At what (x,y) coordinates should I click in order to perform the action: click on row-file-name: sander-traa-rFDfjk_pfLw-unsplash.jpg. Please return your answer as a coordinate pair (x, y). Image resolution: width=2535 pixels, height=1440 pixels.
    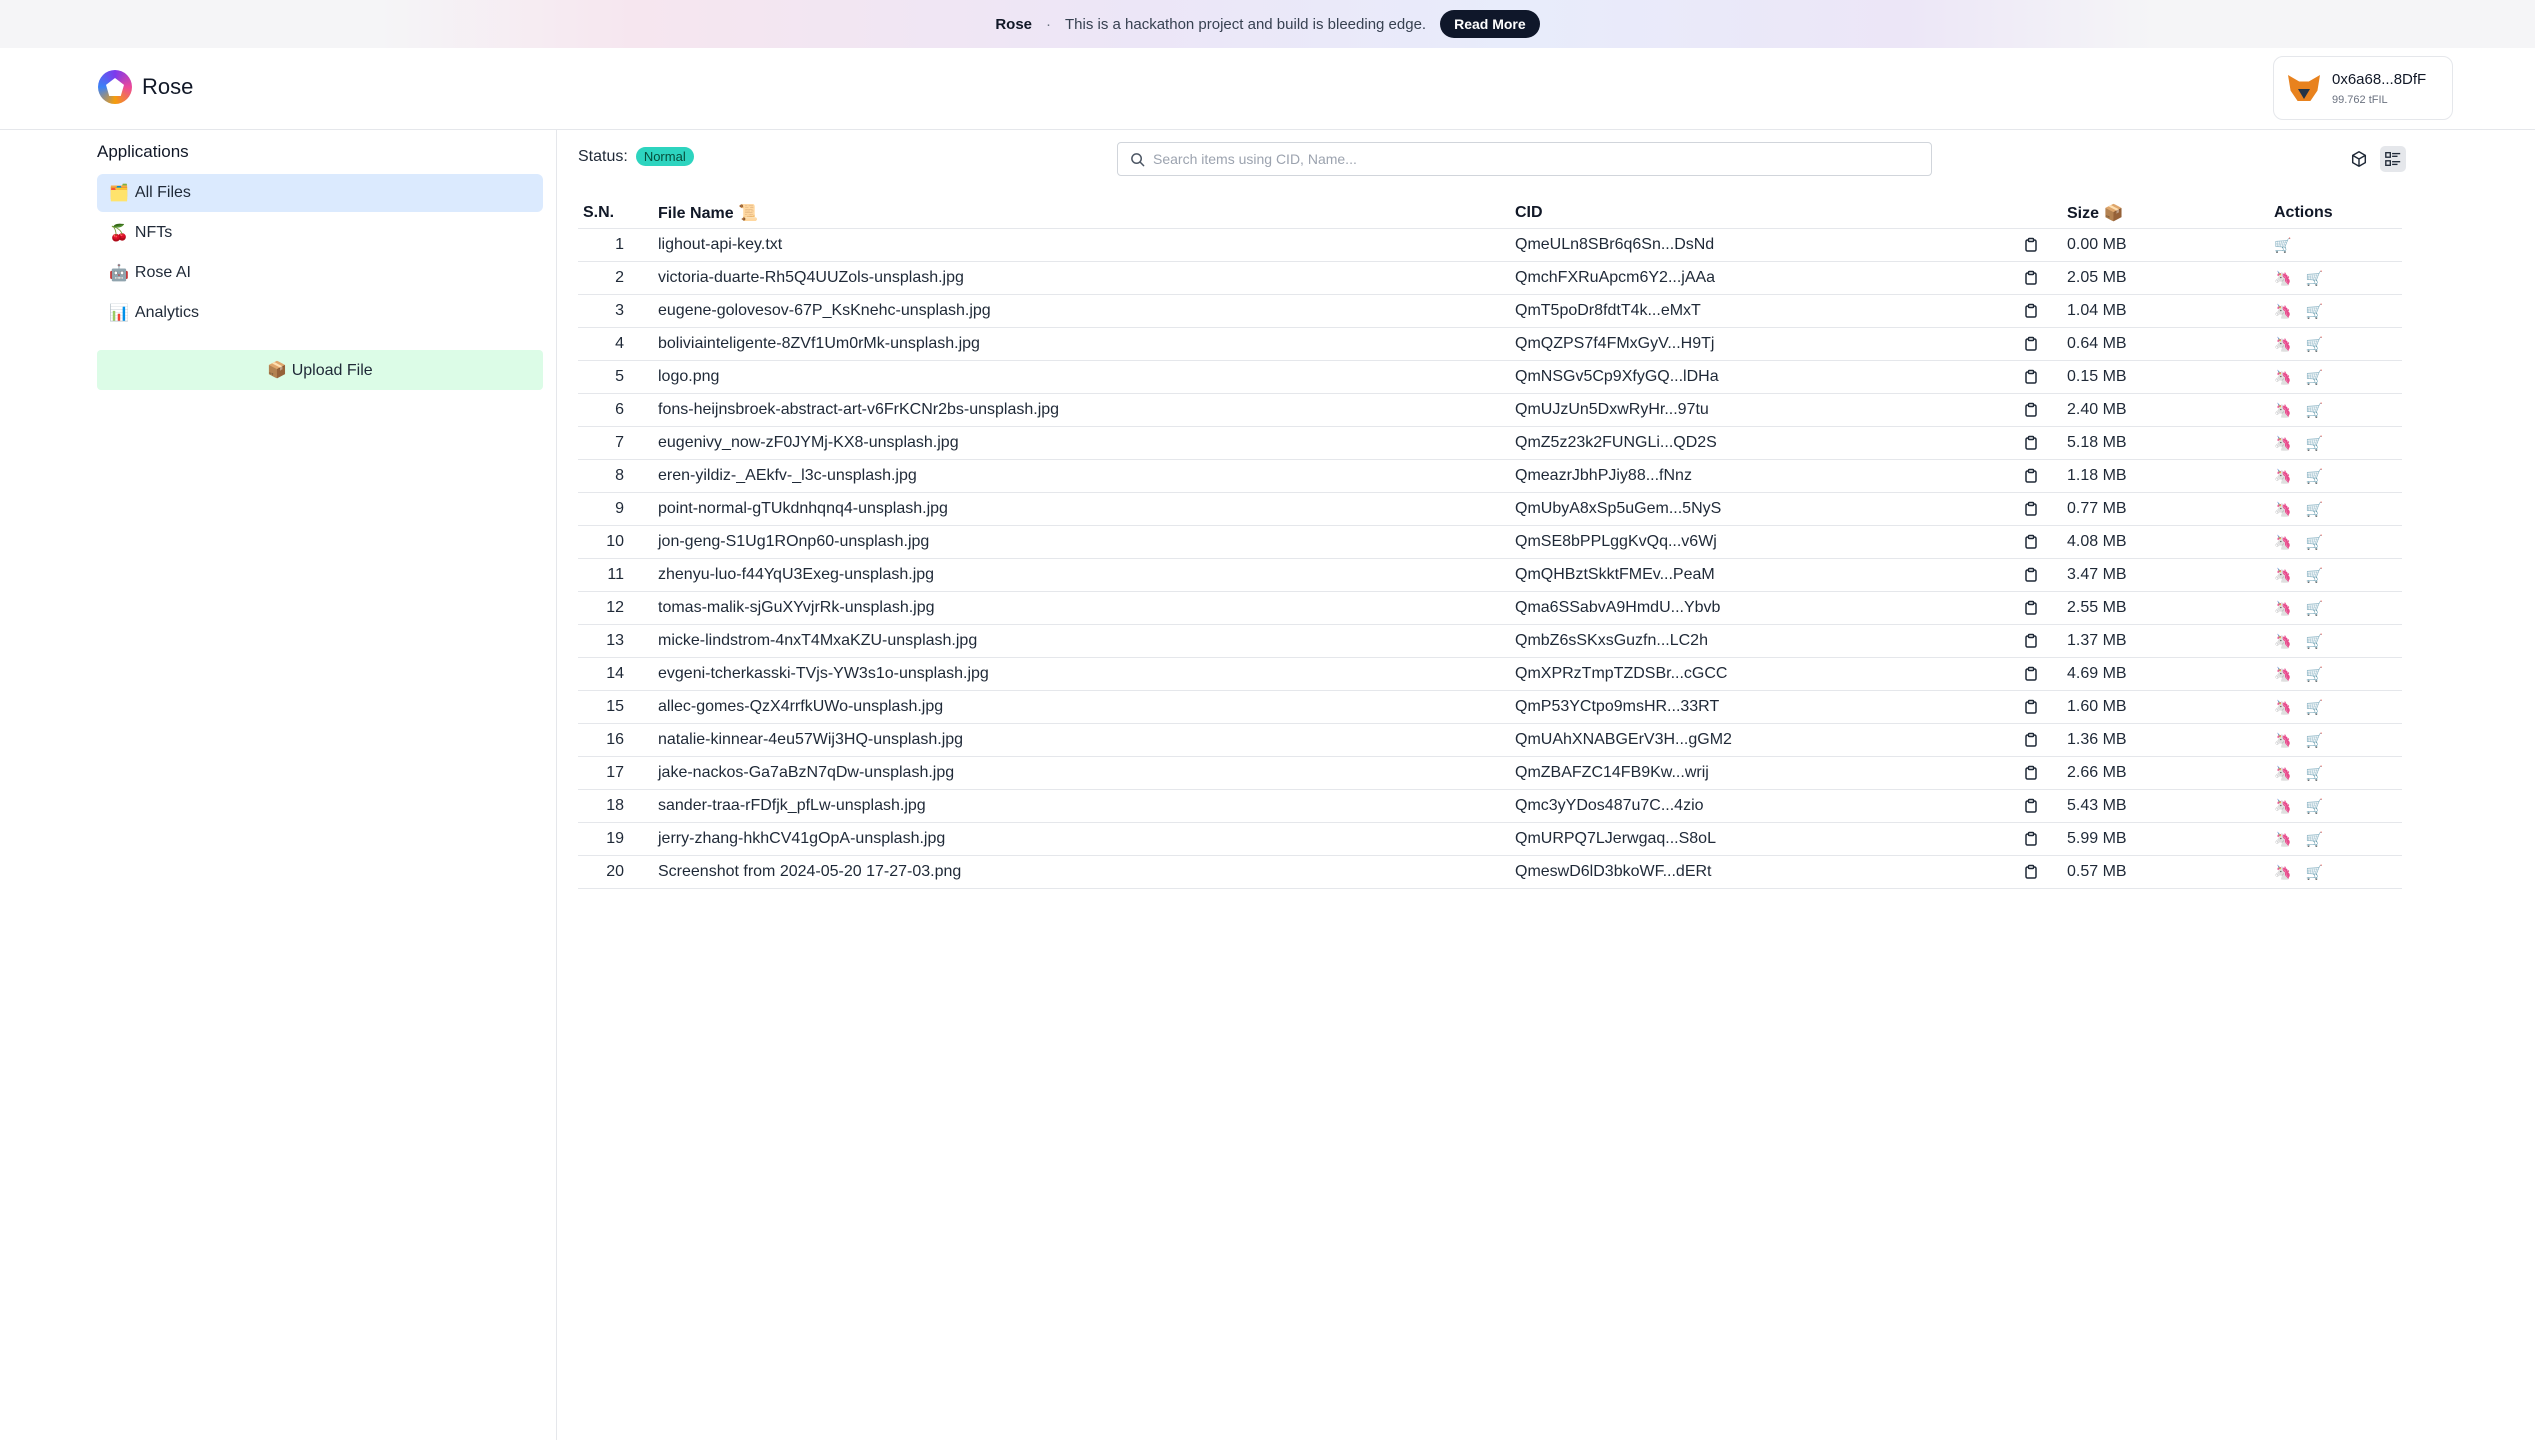
    Looking at the image, I should click on (792, 805).